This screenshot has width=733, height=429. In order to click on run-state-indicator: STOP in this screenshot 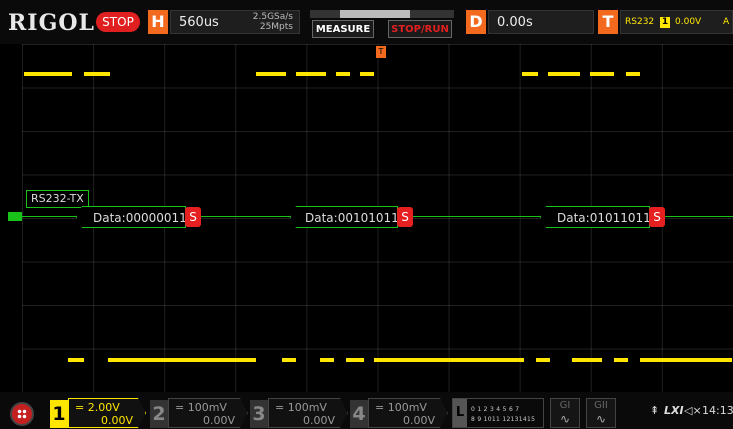, I will do `click(118, 22)`.